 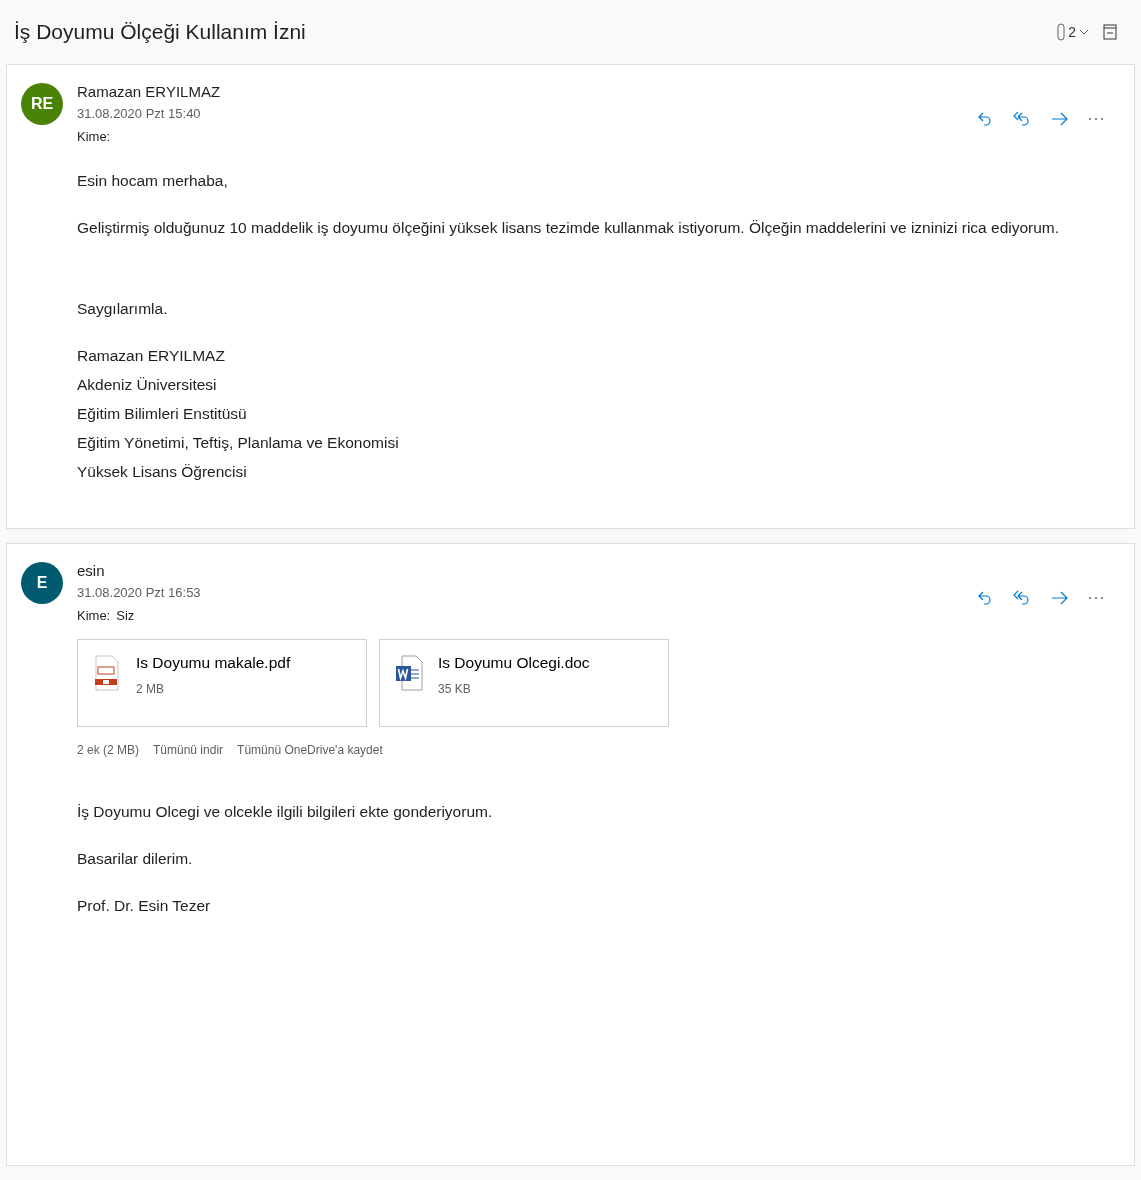 I want to click on paperclip-icon, so click(x=1061, y=32).